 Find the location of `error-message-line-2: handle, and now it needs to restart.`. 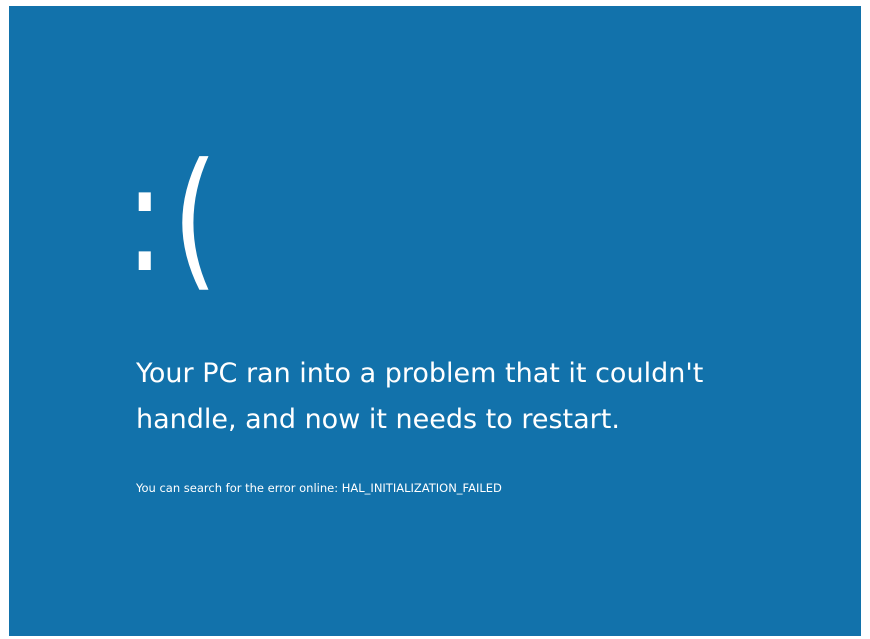

error-message-line-2: handle, and now it needs to restart. is located at coordinates (378, 419).